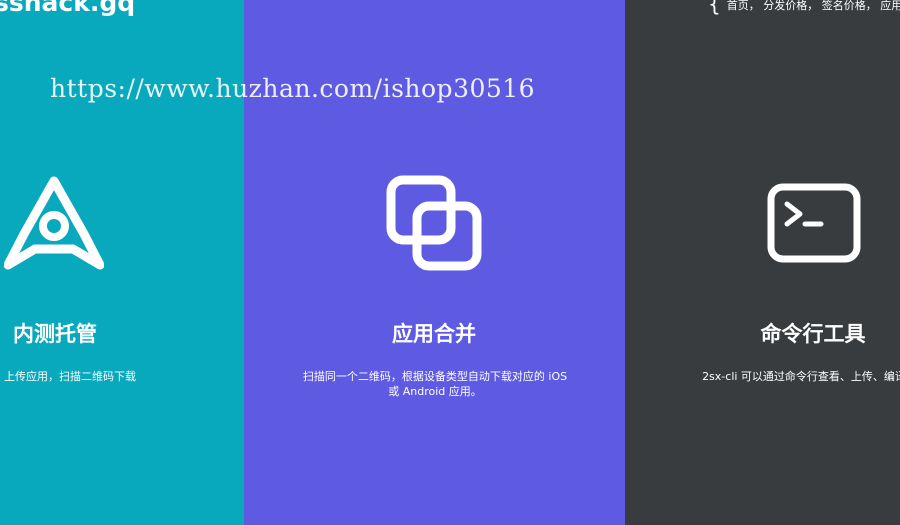  What do you see at coordinates (54, 223) in the screenshot?
I see `rocket-icon` at bounding box center [54, 223].